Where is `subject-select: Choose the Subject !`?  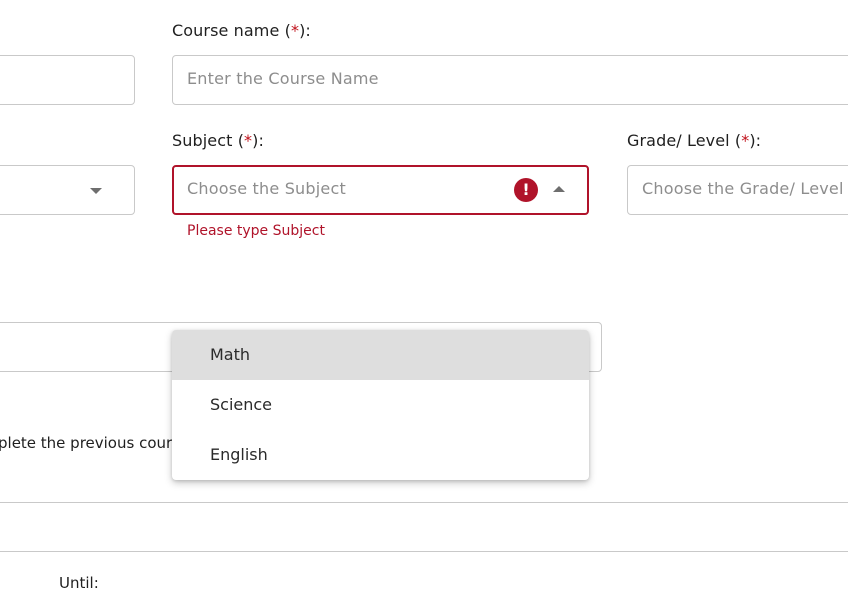 subject-select: Choose the Subject ! is located at coordinates (380, 190).